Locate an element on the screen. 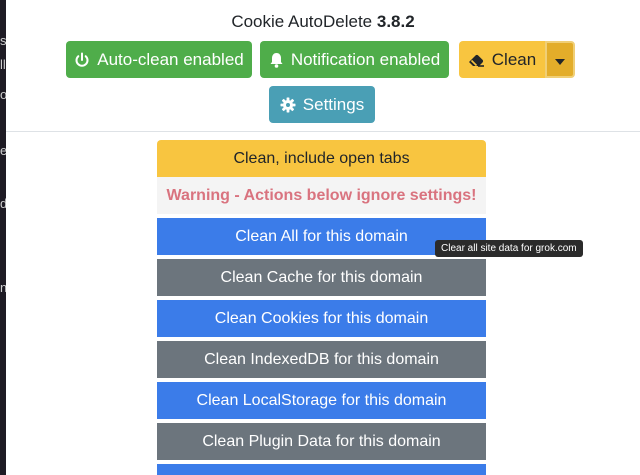 The height and width of the screenshot is (475, 640). menu-item-clean-indexeddb: Clean IndexedDB for this domain is located at coordinates (321, 359).